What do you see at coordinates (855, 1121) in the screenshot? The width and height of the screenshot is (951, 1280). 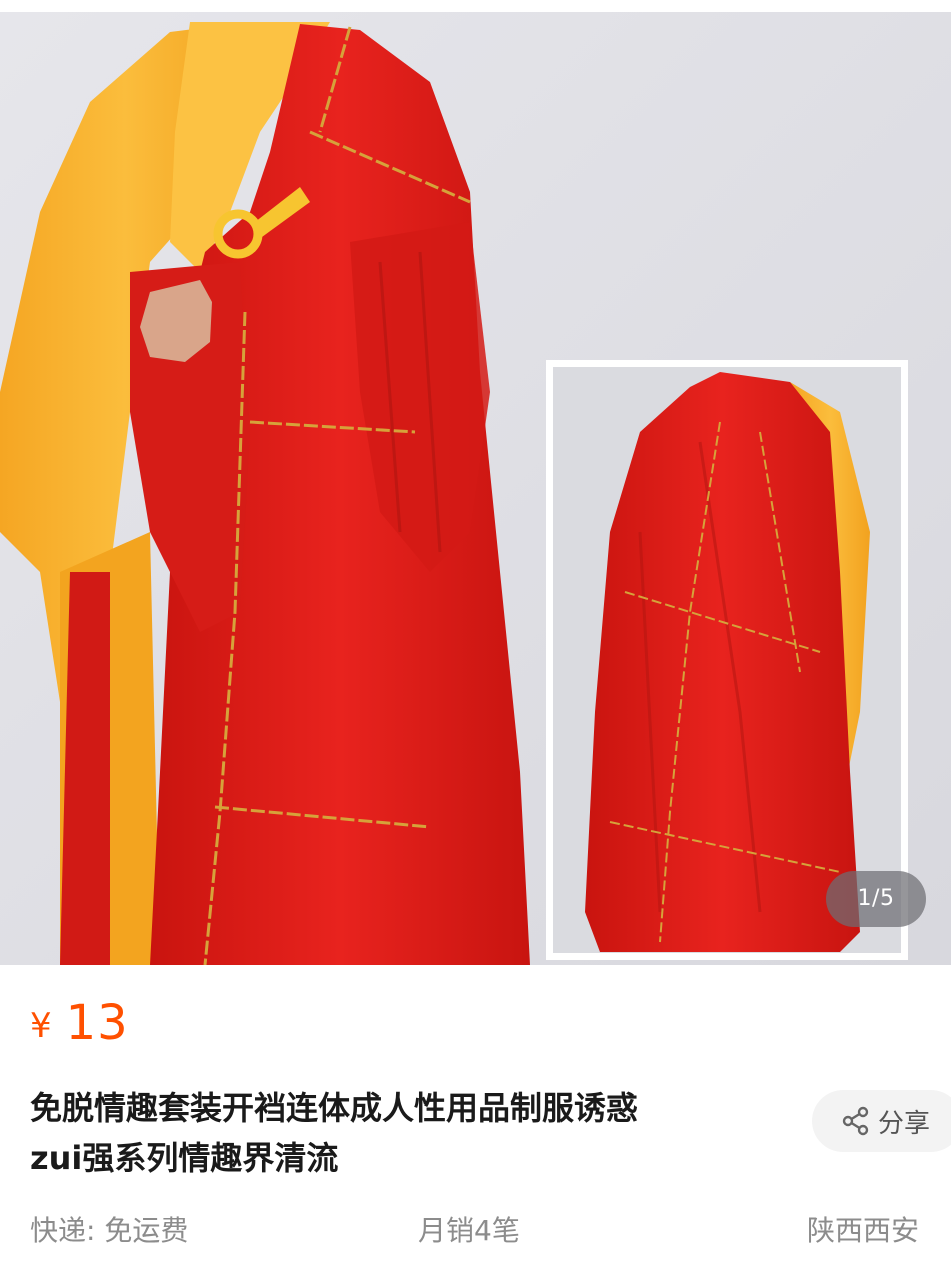 I see `share-icon` at bounding box center [855, 1121].